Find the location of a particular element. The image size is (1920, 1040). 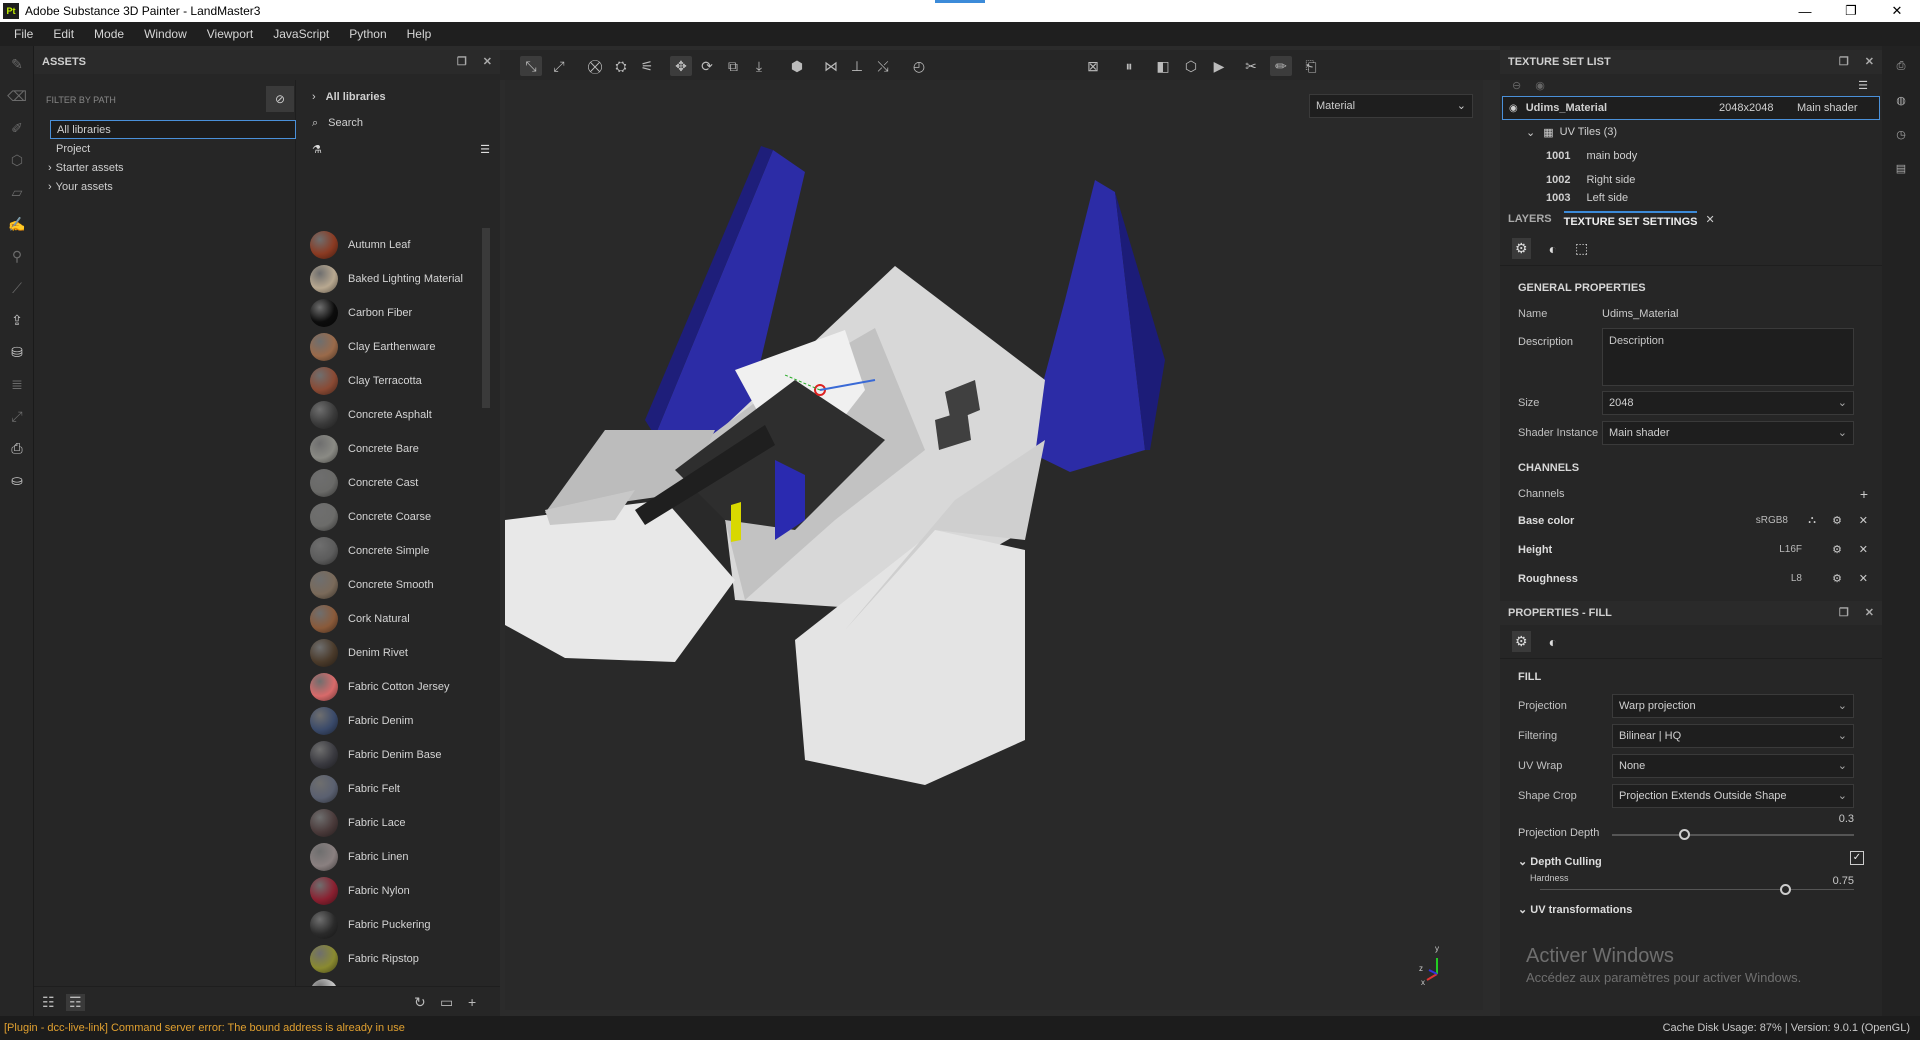

collapse-chevron-icon: ⌄ is located at coordinates (1530, 132).